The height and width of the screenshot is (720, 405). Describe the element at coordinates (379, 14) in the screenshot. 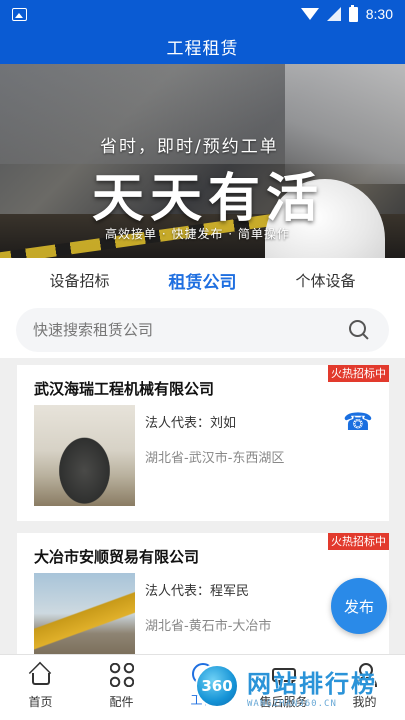

I see `status-time: 8:30` at that location.